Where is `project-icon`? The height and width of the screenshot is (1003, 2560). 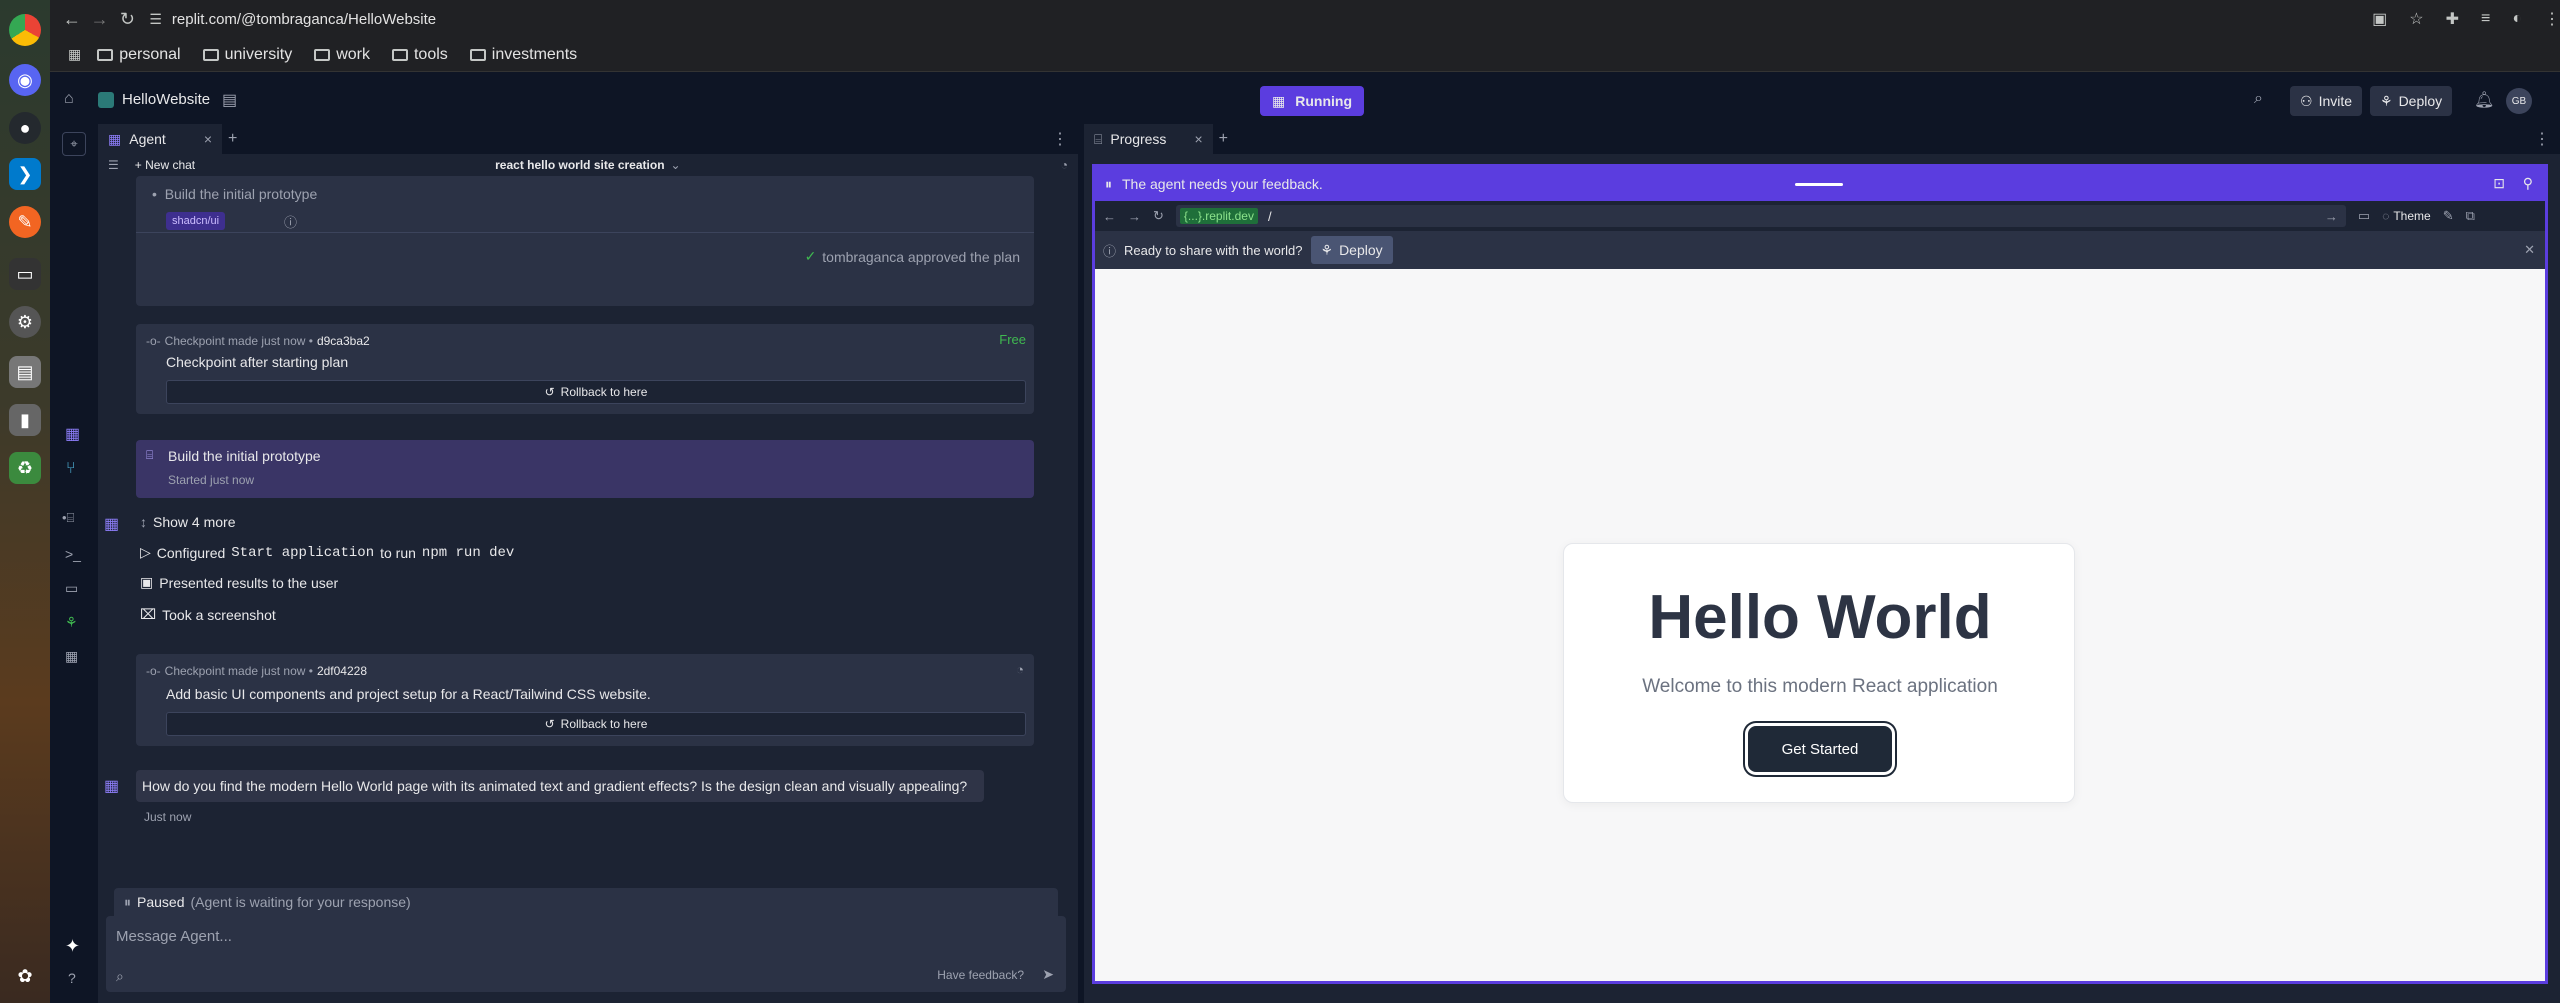 project-icon is located at coordinates (106, 100).